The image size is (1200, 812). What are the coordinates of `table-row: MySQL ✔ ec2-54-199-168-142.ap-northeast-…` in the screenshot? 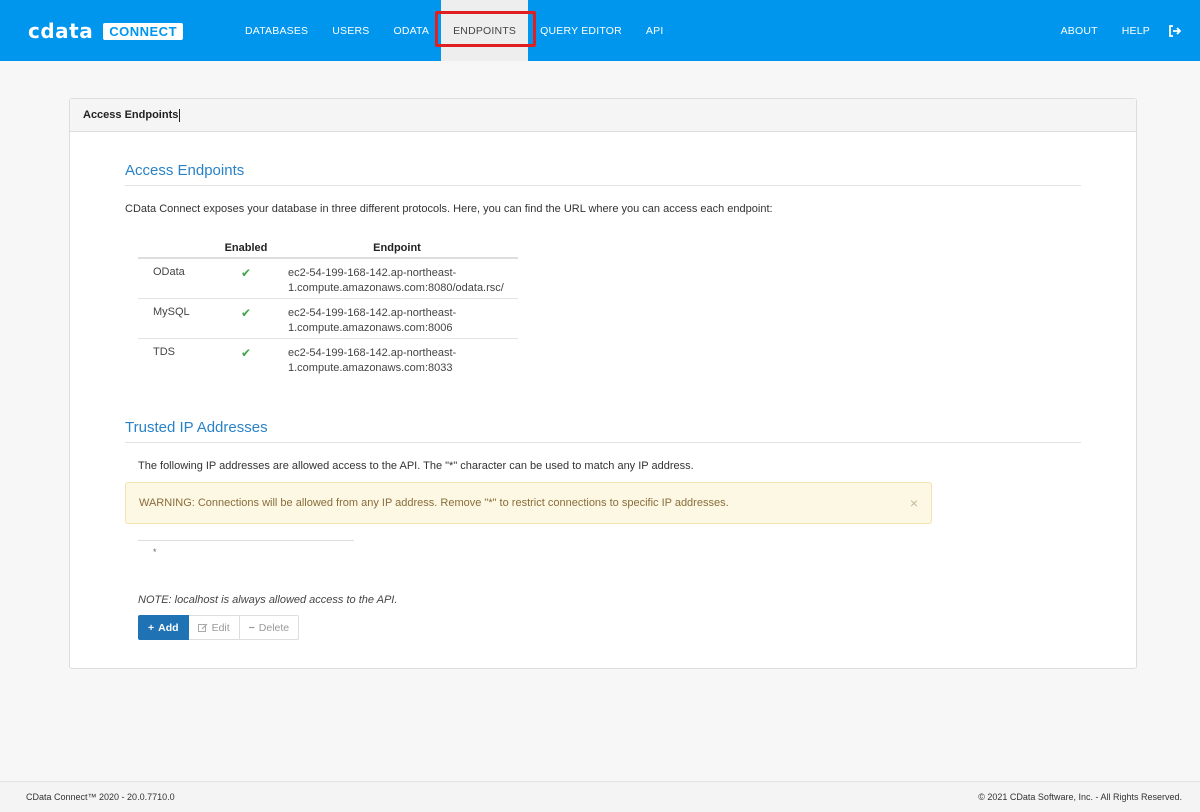 It's located at (328, 318).